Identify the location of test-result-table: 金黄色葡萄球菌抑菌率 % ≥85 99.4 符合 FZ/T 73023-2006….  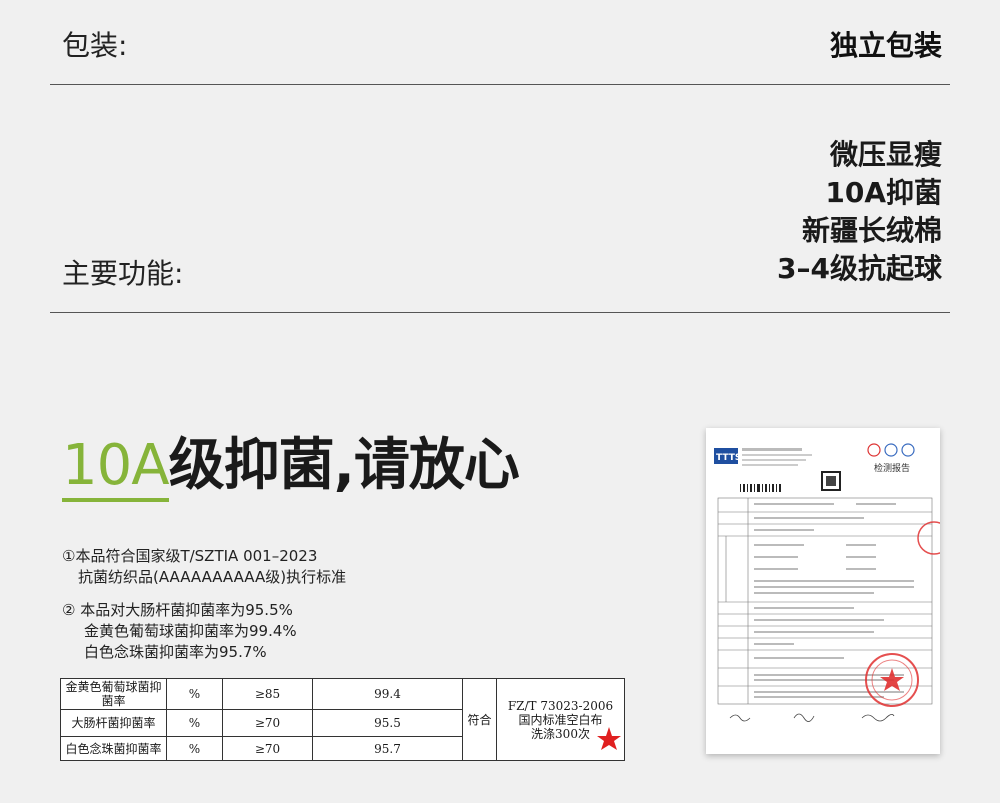
(342, 719).